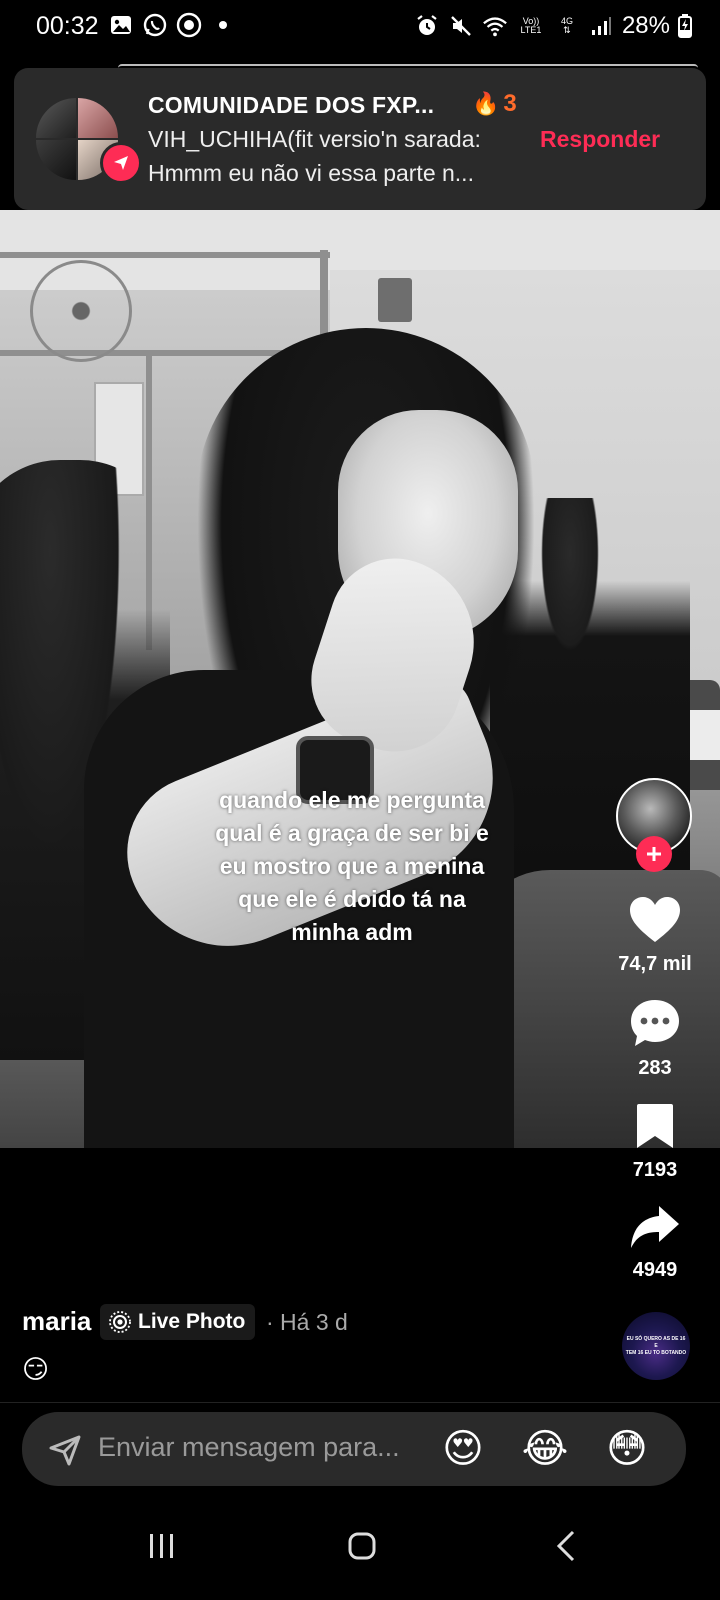 This screenshot has height=1600, width=720. Describe the element at coordinates (65, 1450) in the screenshot. I see `send-icon` at that location.